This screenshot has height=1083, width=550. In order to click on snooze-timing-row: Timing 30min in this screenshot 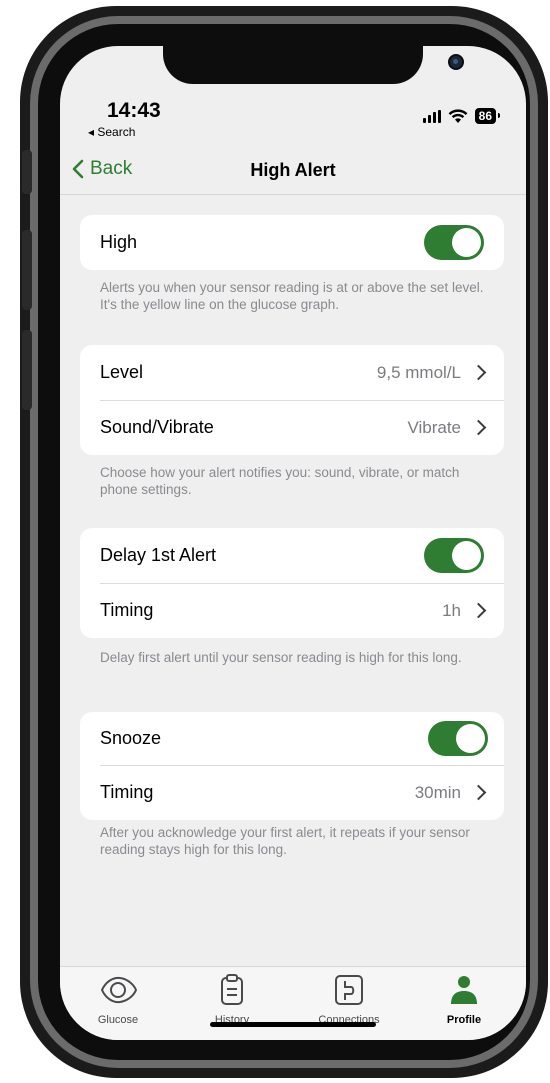, I will do `click(292, 792)`.